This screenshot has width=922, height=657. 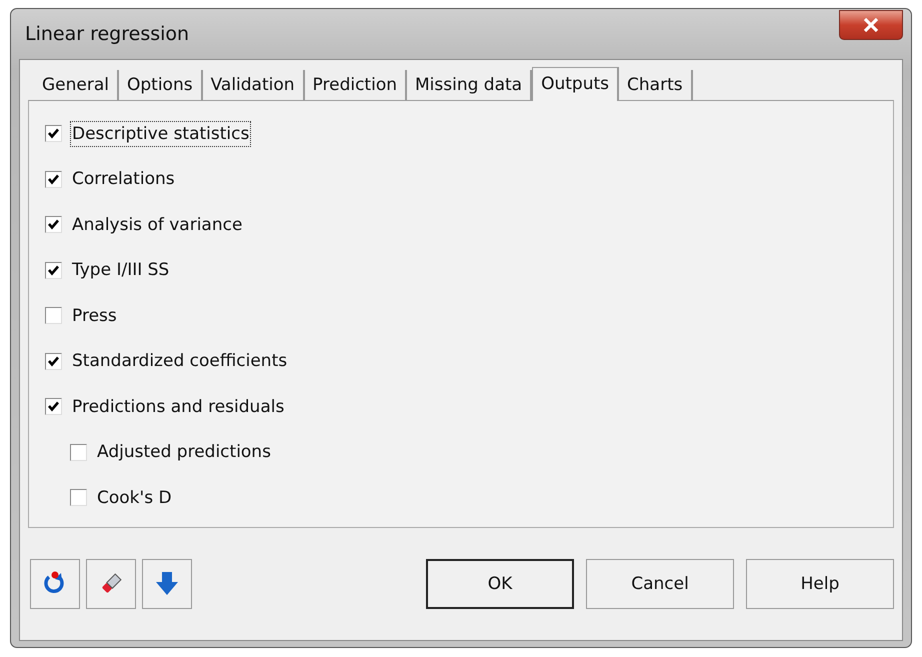 I want to click on checkbox-label: Type I/III SS, so click(x=120, y=270).